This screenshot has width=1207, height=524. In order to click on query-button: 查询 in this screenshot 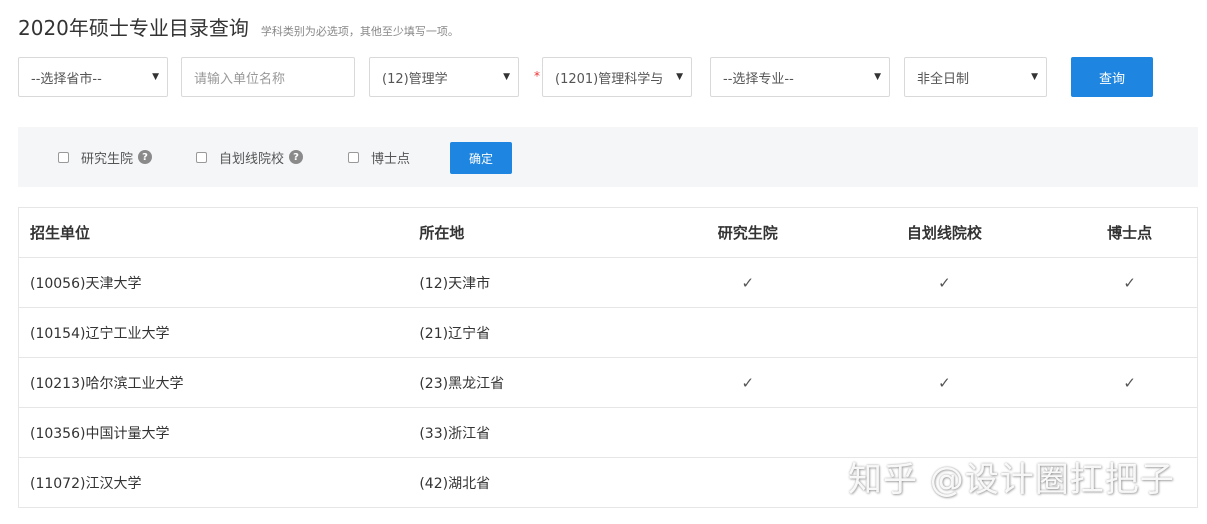, I will do `click(1112, 77)`.